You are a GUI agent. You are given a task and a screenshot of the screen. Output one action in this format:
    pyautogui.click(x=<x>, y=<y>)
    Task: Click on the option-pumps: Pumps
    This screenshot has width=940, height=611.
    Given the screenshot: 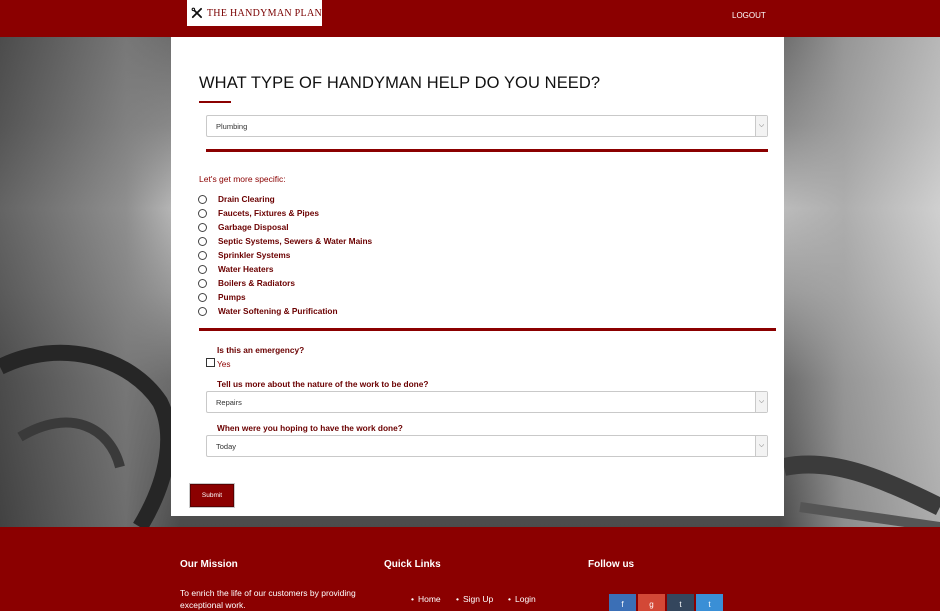 What is the action you would take?
    pyautogui.click(x=222, y=297)
    